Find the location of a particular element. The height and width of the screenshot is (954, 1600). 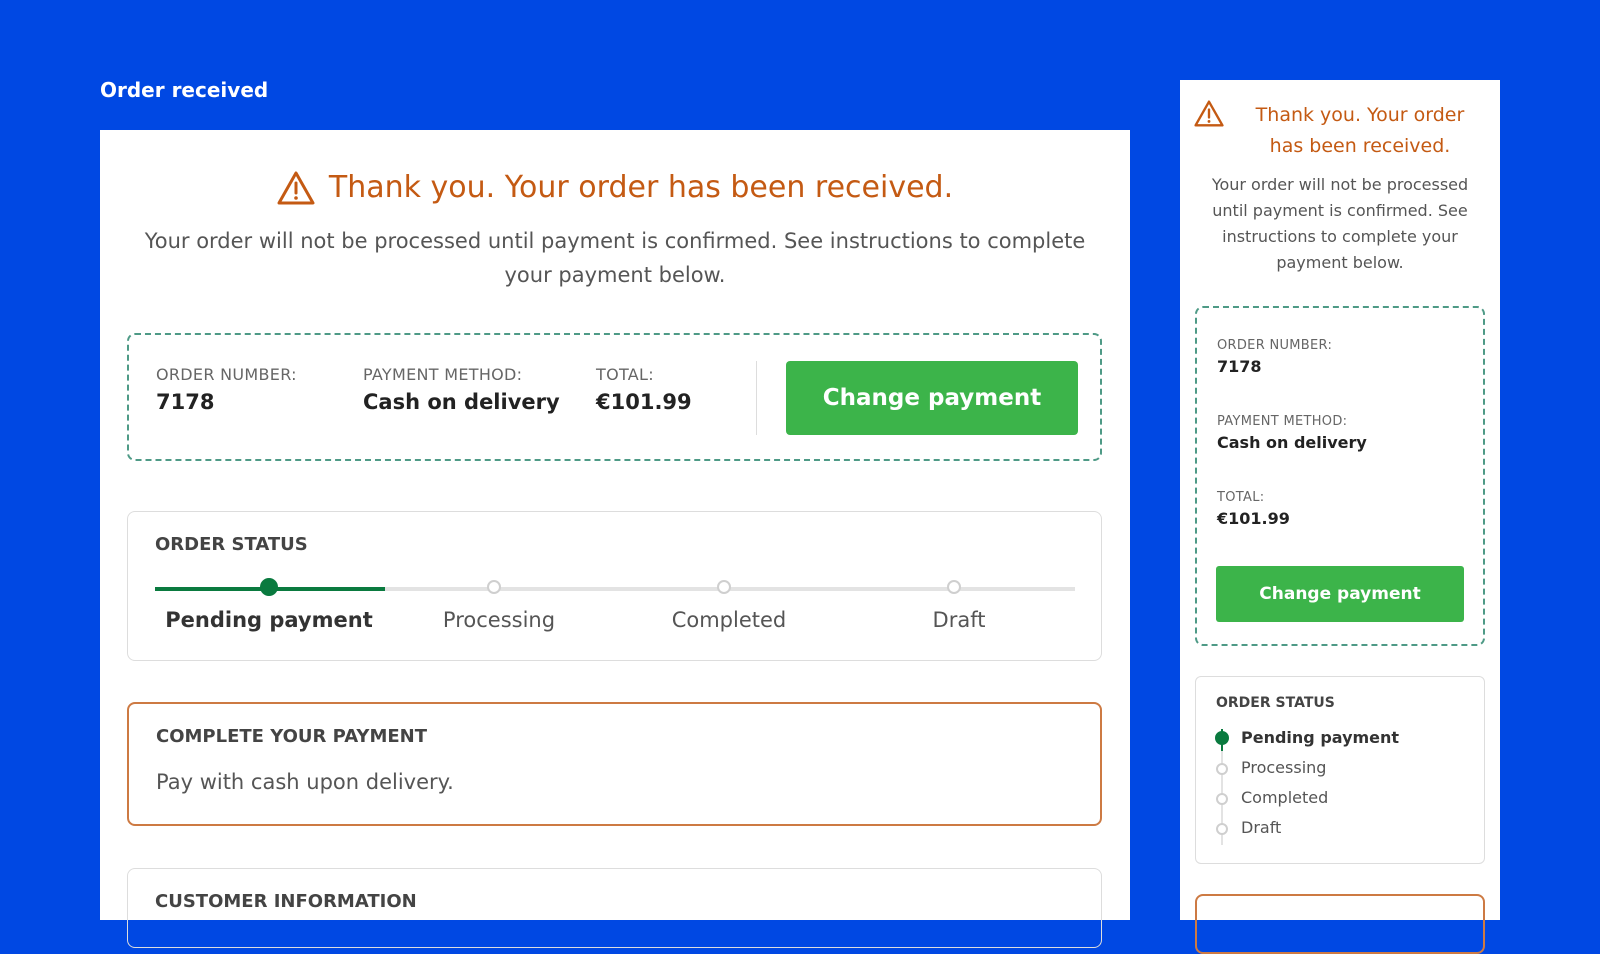

status-progress-track is located at coordinates (615, 589).